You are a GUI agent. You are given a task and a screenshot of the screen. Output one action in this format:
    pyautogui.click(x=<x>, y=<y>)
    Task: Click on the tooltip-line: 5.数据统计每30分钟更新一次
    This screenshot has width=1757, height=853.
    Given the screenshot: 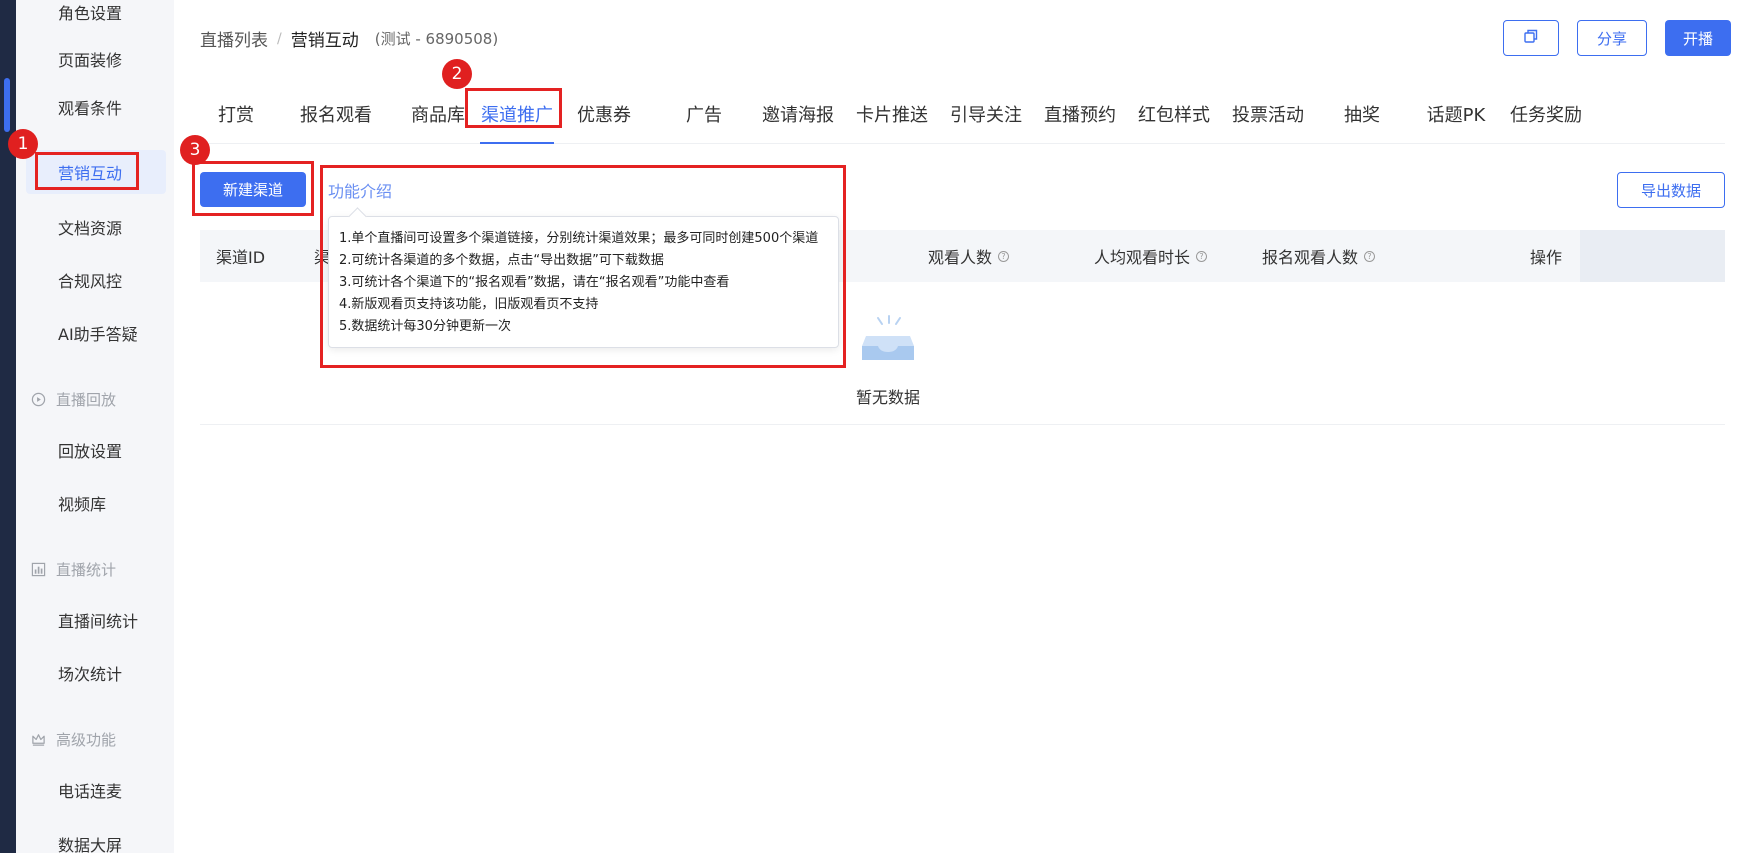 What is the action you would take?
    pyautogui.click(x=425, y=326)
    